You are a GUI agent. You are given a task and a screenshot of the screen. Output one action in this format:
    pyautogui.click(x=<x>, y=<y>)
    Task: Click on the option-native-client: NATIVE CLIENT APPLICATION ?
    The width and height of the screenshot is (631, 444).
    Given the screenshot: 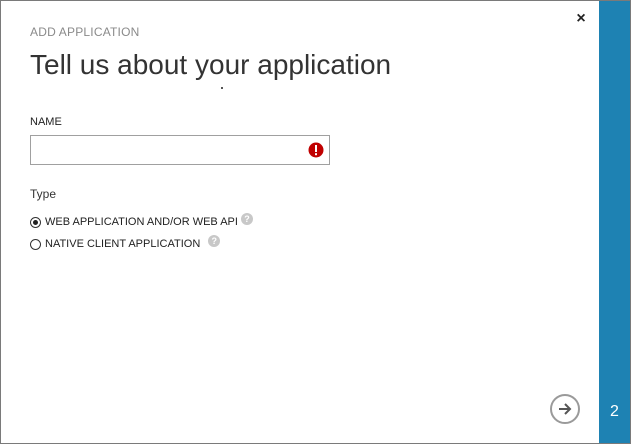 What is the action you would take?
    pyautogui.click(x=125, y=242)
    